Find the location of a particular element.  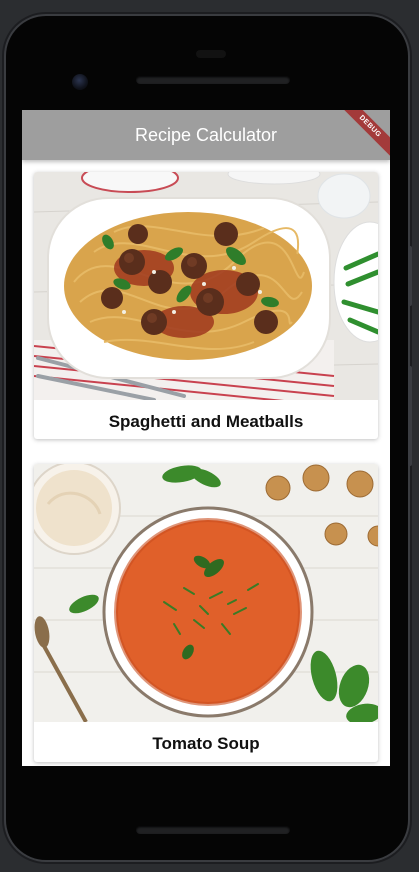

power-button is located at coordinates (410, 416).